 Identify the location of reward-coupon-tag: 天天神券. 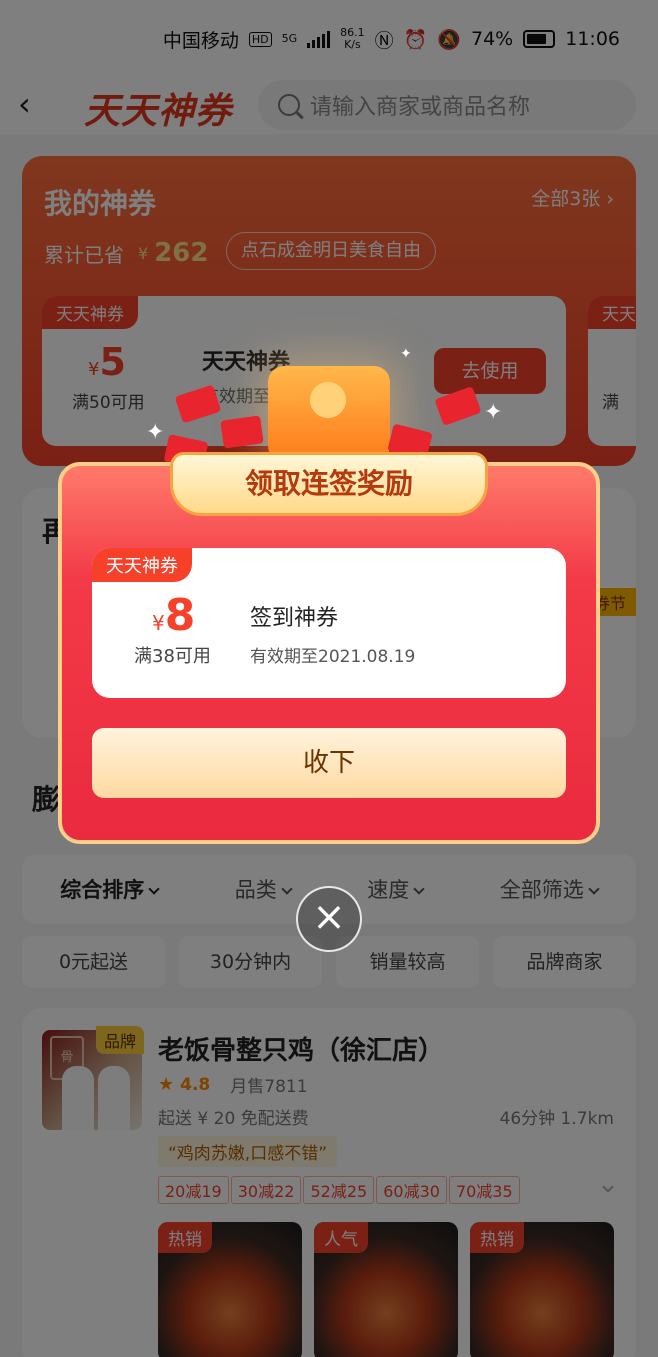
(142, 565).